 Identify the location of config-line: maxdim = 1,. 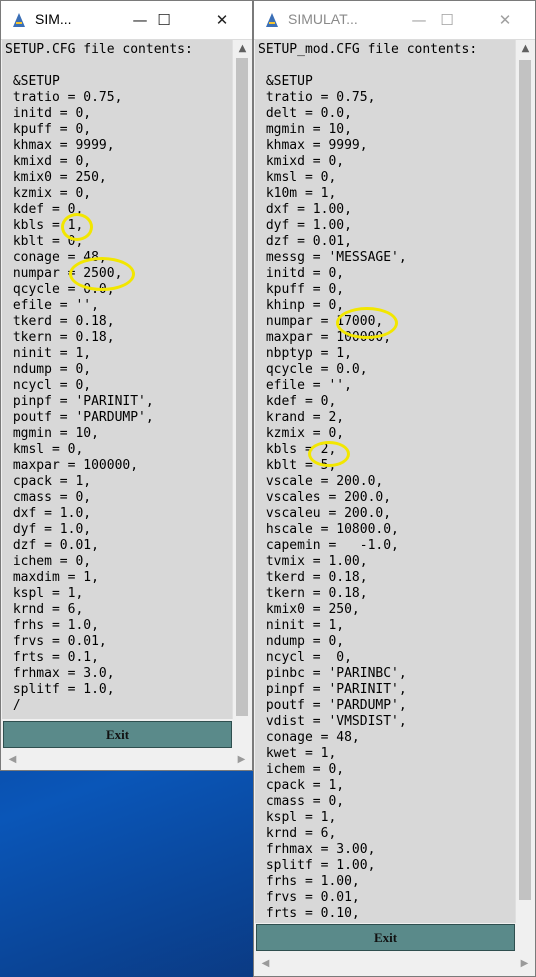
(52, 577).